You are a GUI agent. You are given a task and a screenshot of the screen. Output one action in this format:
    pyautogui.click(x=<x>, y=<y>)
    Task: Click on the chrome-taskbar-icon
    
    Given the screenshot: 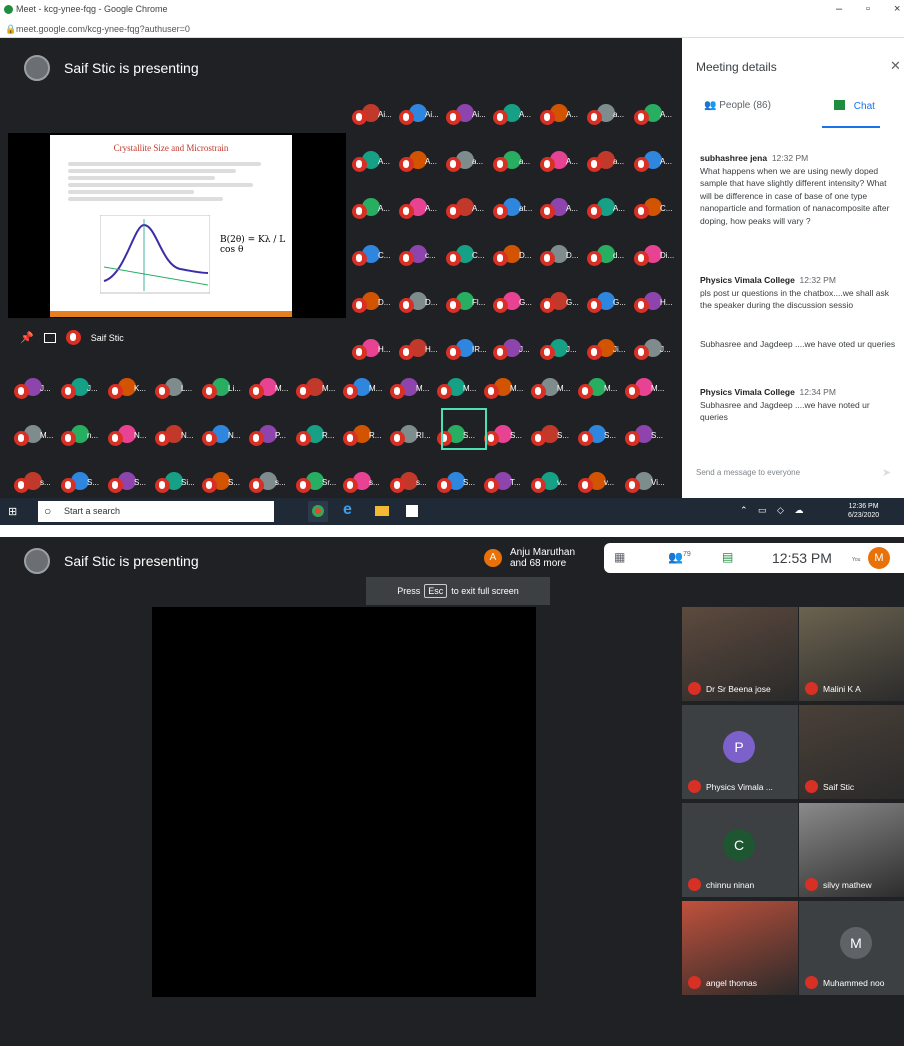 What is the action you would take?
    pyautogui.click(x=318, y=511)
    